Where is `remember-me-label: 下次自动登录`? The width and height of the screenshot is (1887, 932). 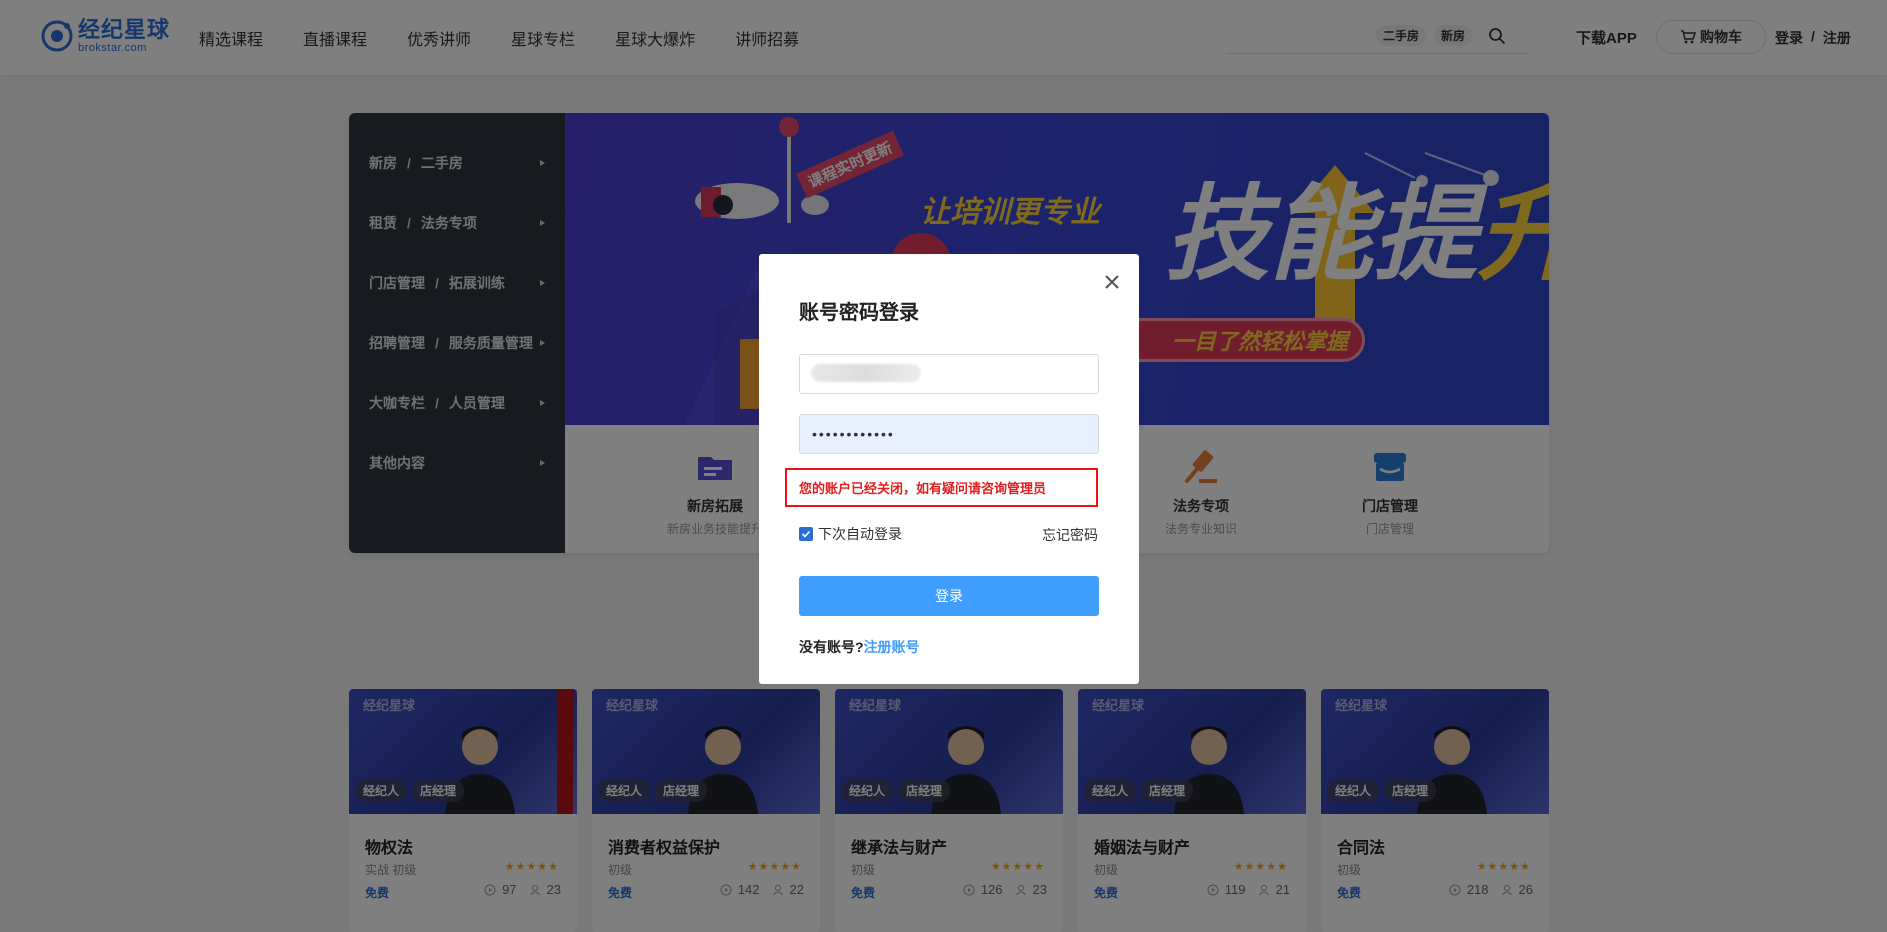
remember-me-label: 下次自动登录 is located at coordinates (860, 534).